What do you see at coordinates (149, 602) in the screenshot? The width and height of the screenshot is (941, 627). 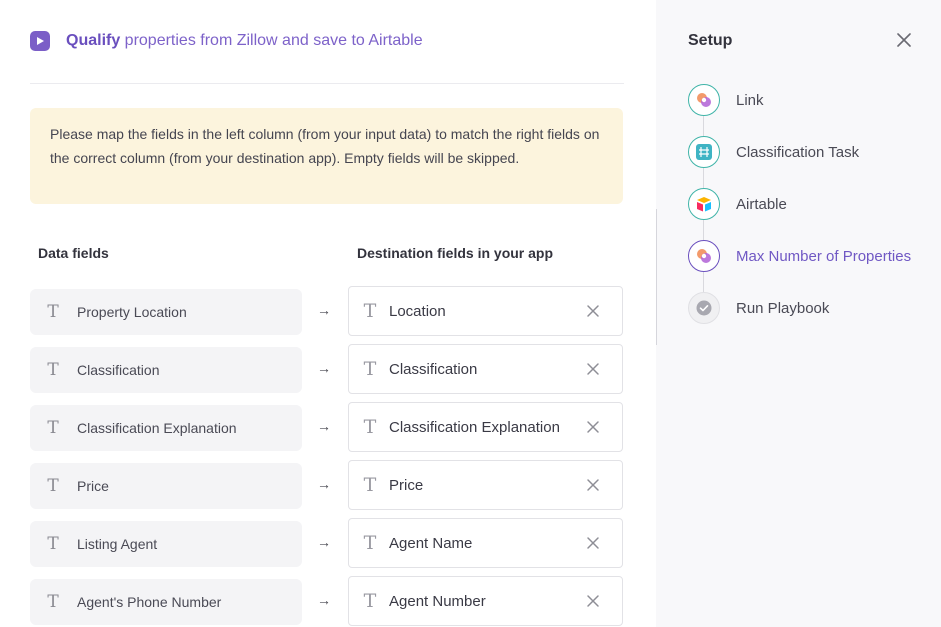 I see `source-field-label: Agent's Phone Number` at bounding box center [149, 602].